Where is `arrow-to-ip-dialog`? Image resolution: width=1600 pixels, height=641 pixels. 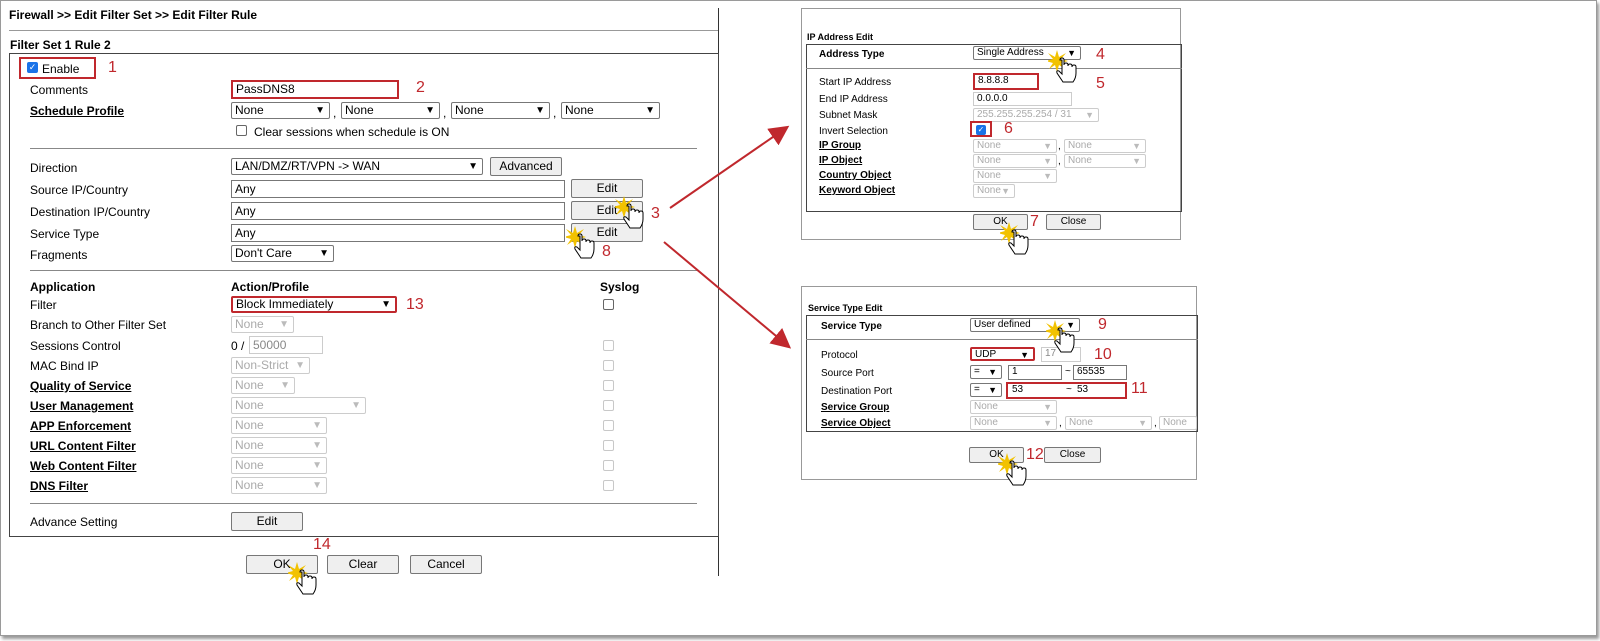 arrow-to-ip-dialog is located at coordinates (729, 167).